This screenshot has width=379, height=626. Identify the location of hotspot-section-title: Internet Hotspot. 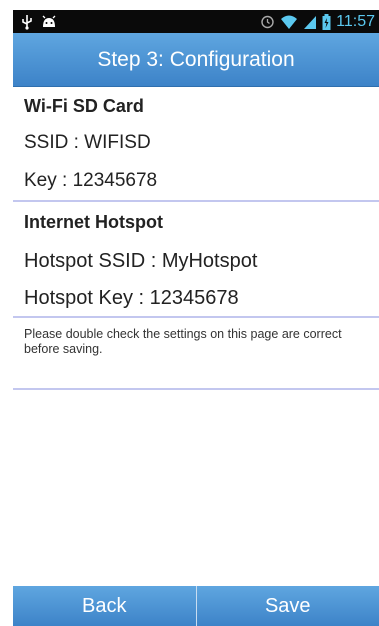
(93, 222).